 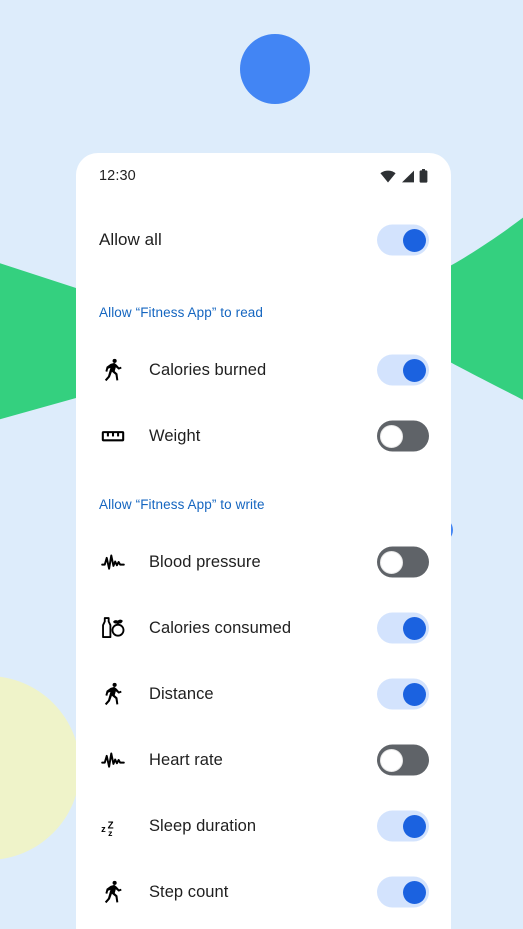 What do you see at coordinates (263, 370) in the screenshot?
I see `row-calories-burned: Calories burned` at bounding box center [263, 370].